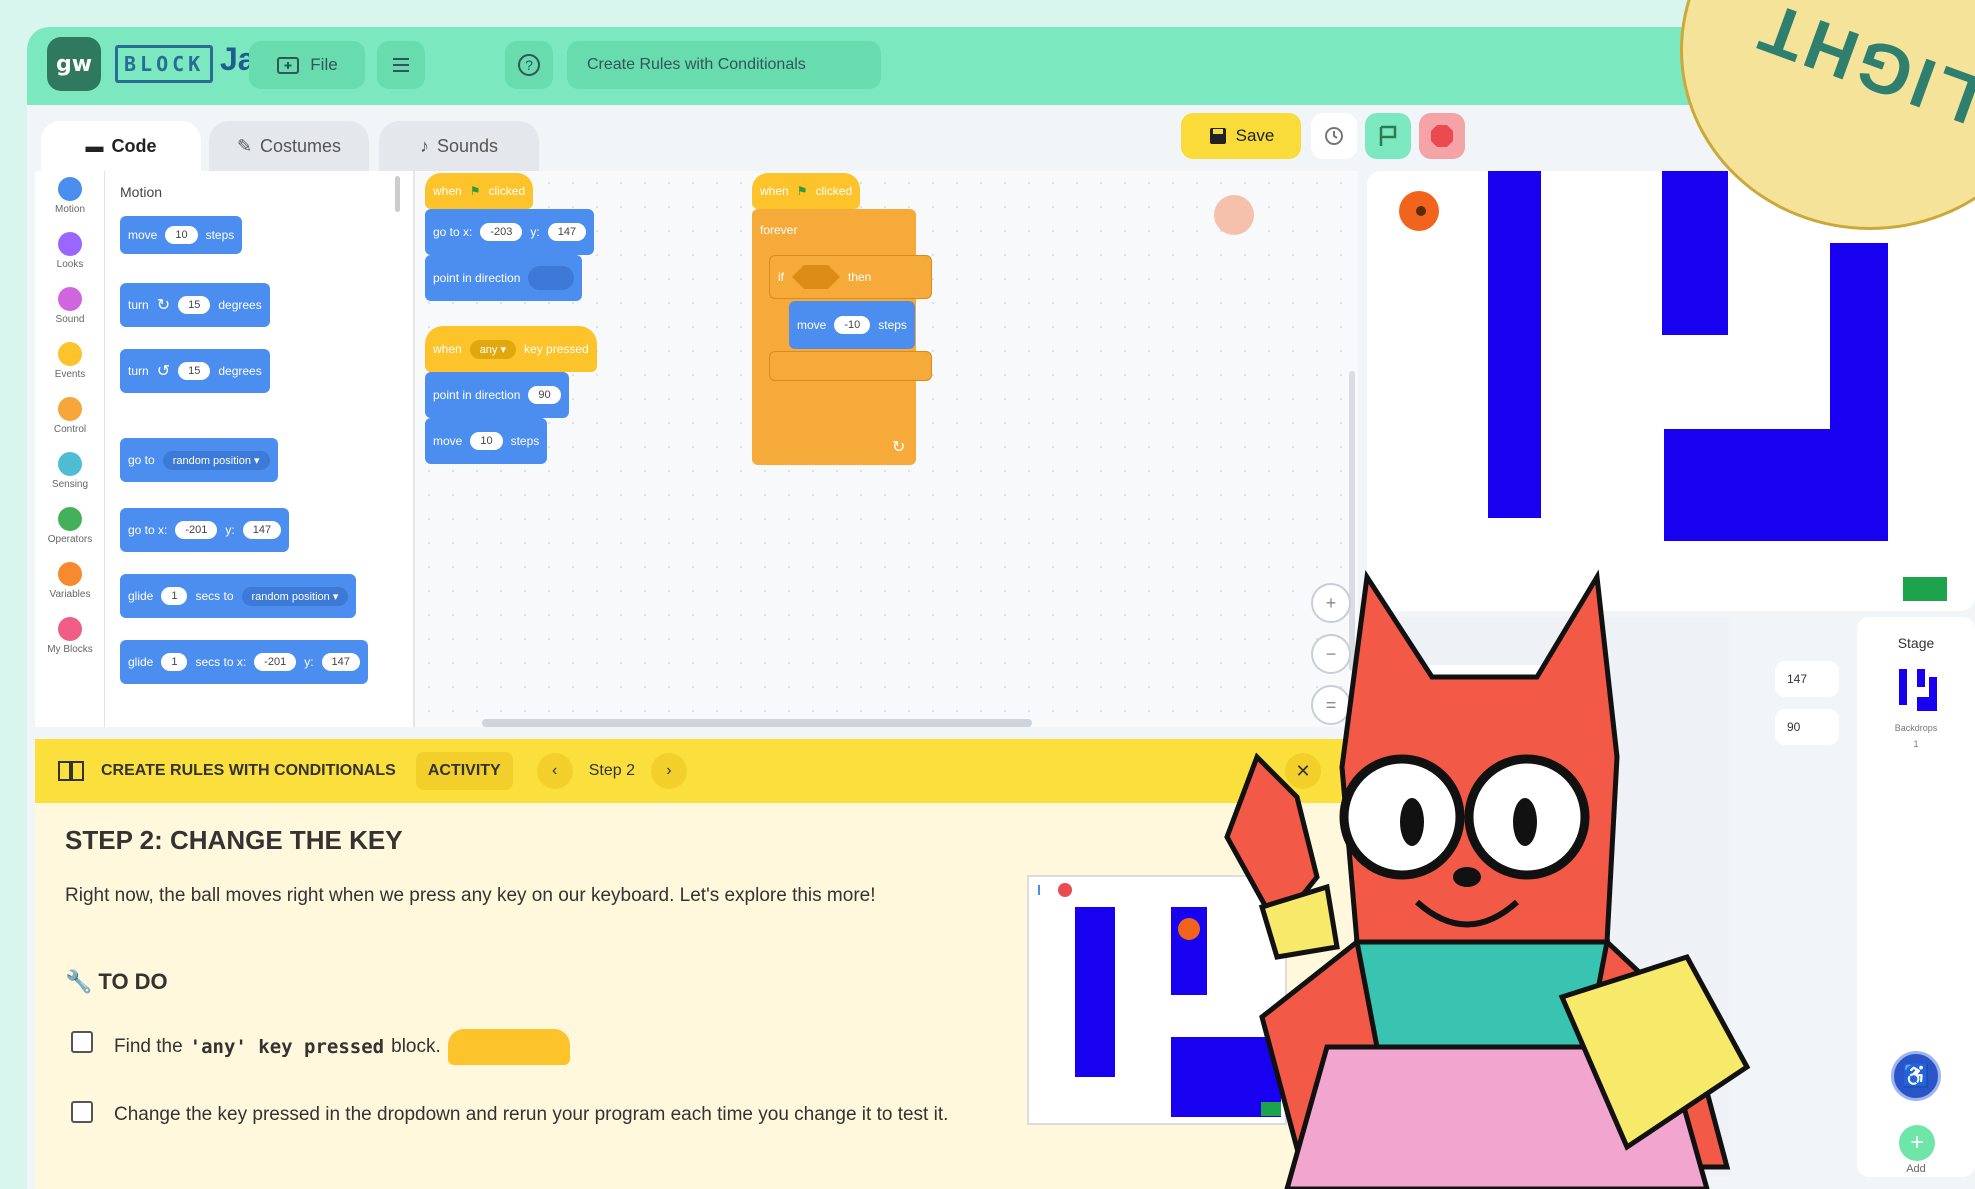  I want to click on category-sound: Sound, so click(70, 306).